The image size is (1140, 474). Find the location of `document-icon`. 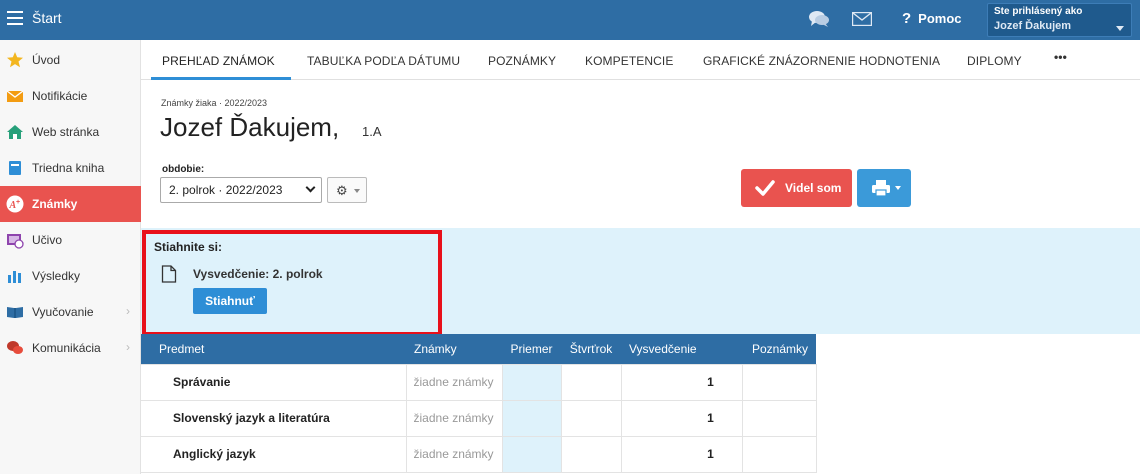

document-icon is located at coordinates (169, 274).